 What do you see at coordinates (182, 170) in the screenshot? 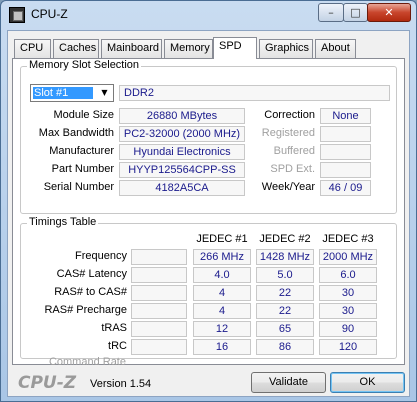
I see `part-number-value: HYYP125564CPP-SS` at bounding box center [182, 170].